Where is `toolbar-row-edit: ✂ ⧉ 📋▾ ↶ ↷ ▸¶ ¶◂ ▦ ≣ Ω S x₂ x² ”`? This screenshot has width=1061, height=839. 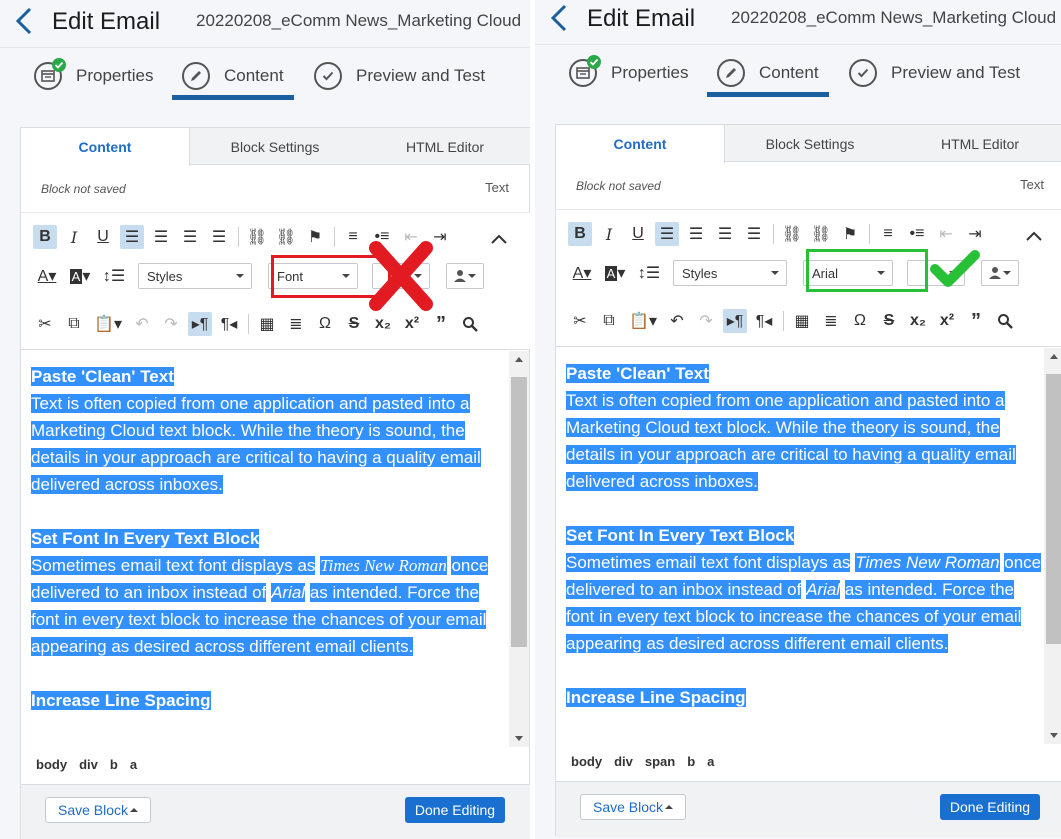 toolbar-row-edit: ✂ ⧉ 📋▾ ↶ ↷ ▸¶ ¶◂ ▦ ≣ Ω S x₂ x² ” is located at coordinates (260, 324).